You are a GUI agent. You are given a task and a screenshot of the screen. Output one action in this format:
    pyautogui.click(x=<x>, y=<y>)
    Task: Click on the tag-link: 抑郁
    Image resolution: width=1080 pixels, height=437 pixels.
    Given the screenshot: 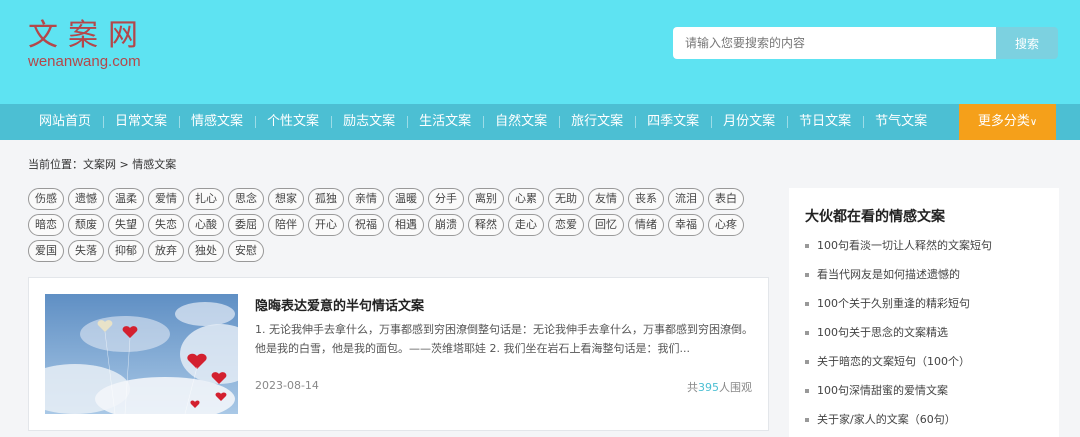 What is the action you would take?
    pyautogui.click(x=126, y=251)
    